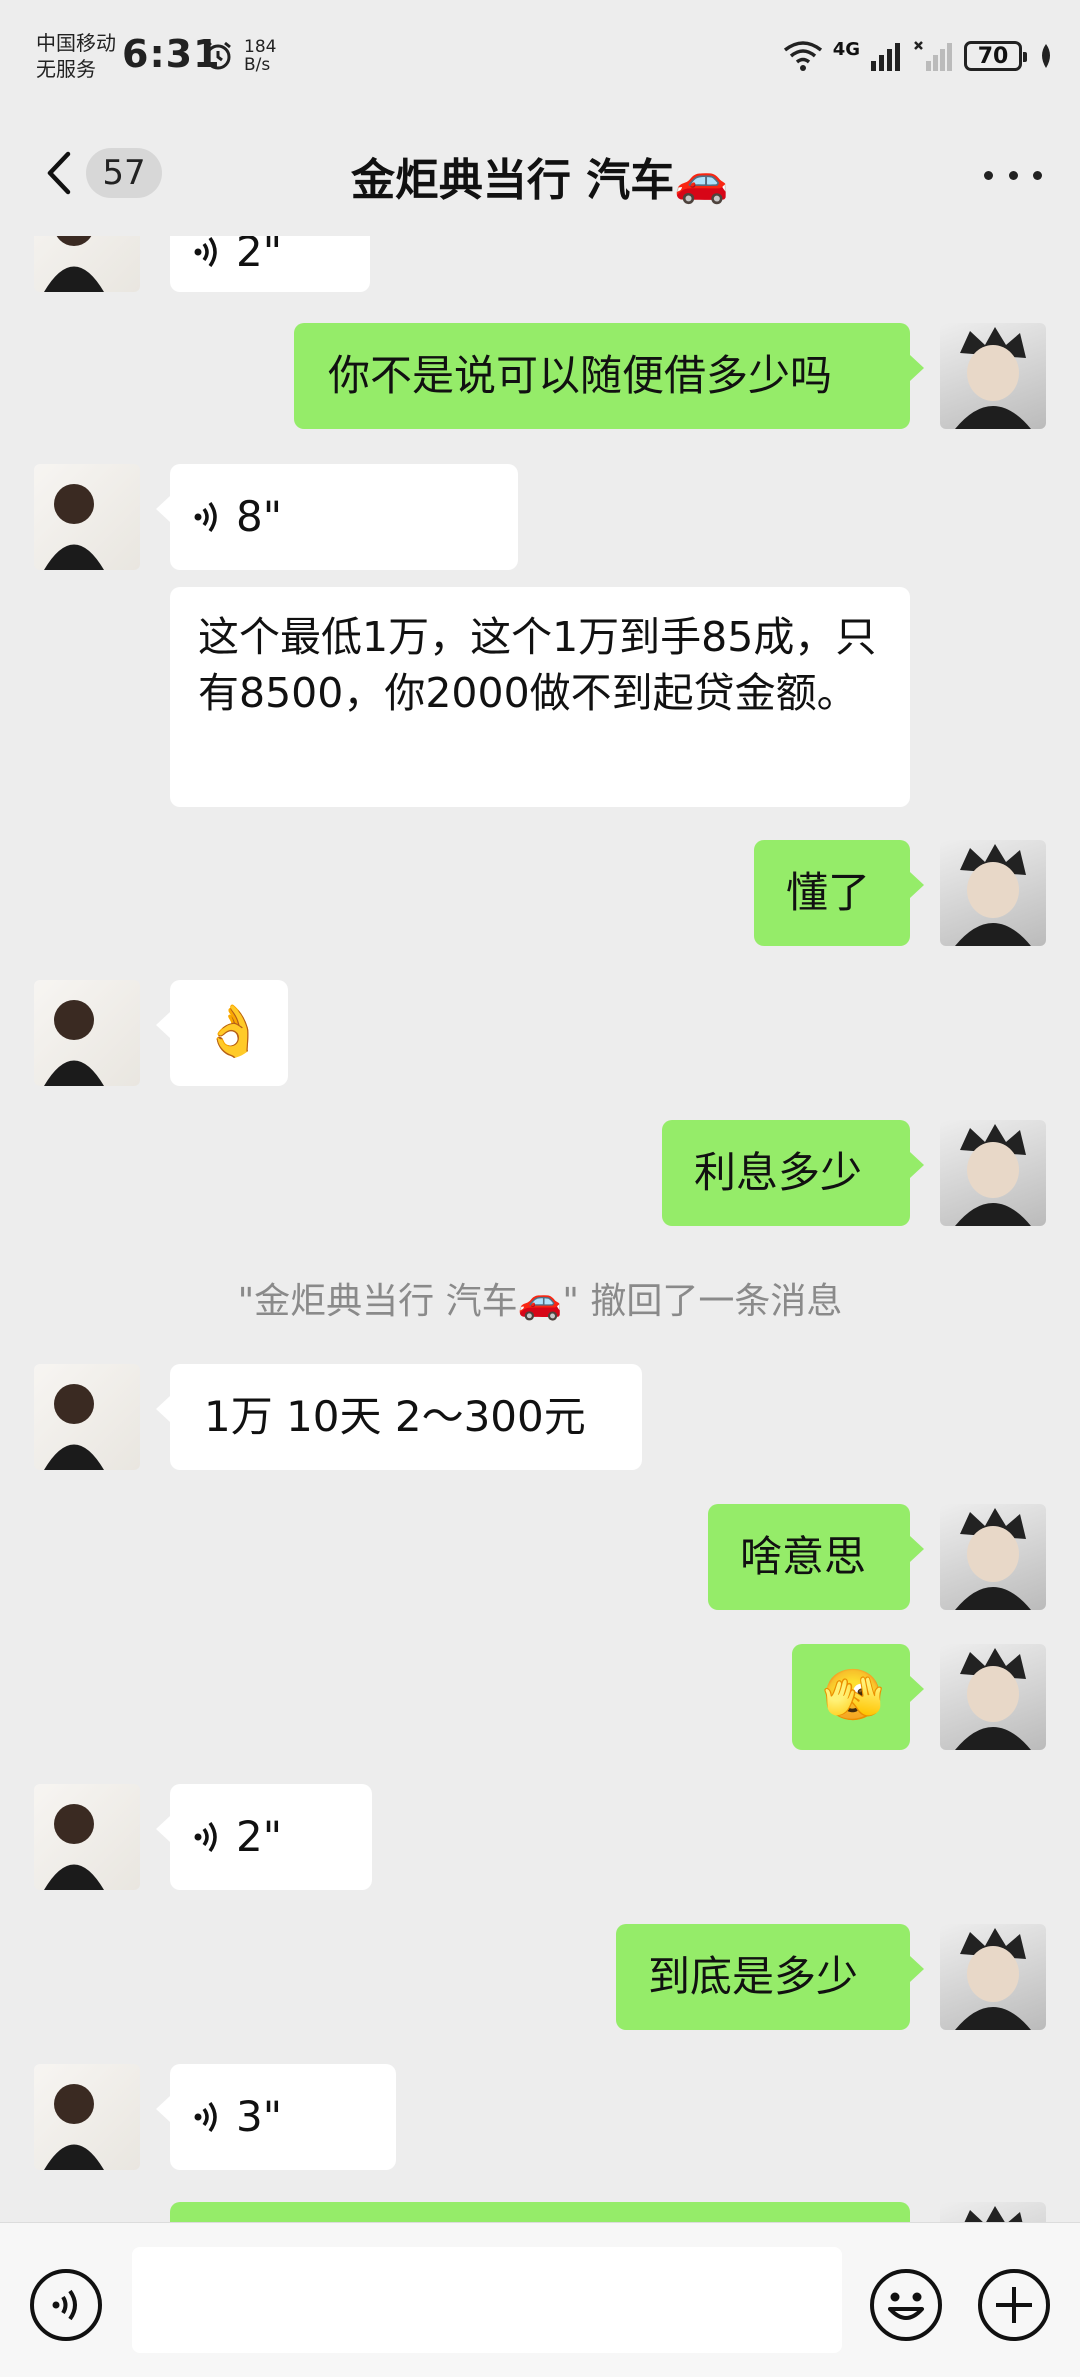  I want to click on message-bubble-outgoing: 到底是多少, so click(770, 1977).